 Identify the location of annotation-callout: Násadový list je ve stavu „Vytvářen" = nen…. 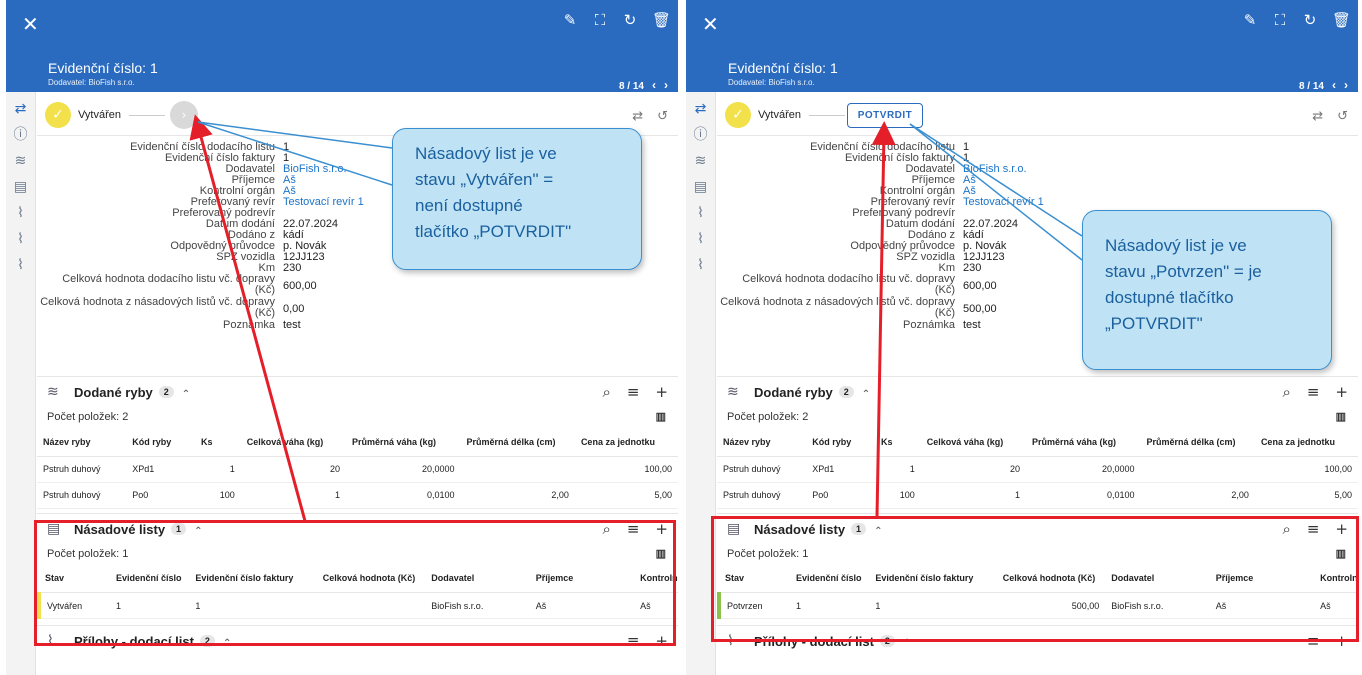
(517, 199).